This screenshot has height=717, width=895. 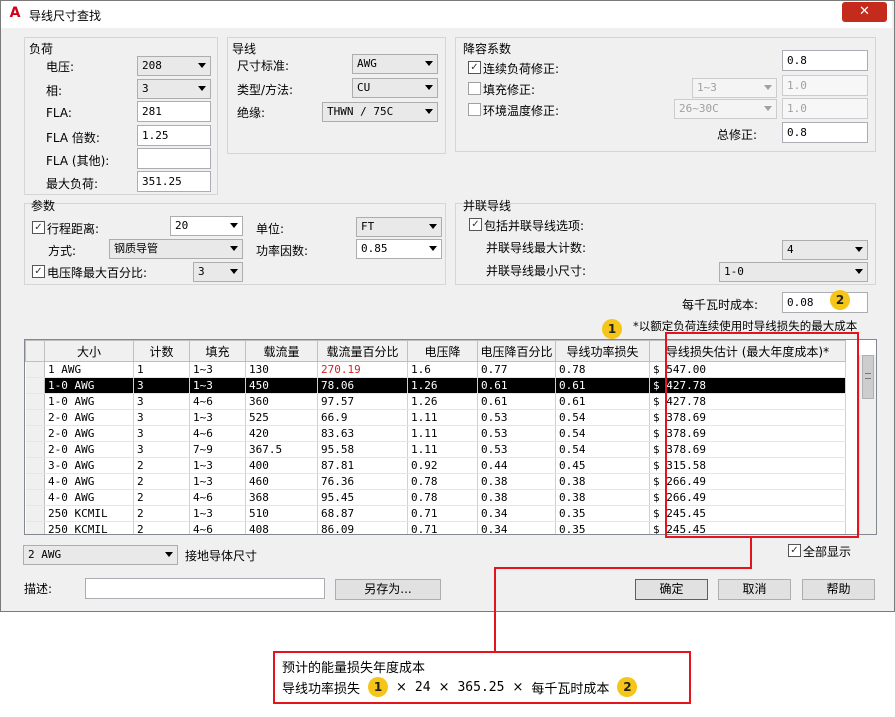 I want to click on ok-button: 确定, so click(x=671, y=589).